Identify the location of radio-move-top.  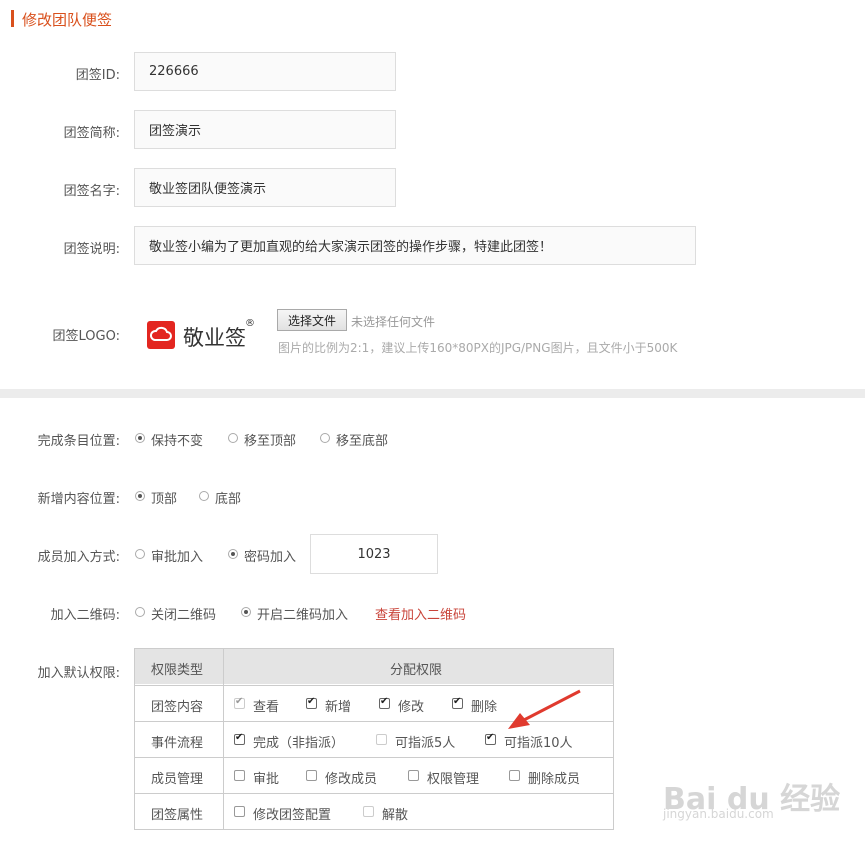
(233, 438).